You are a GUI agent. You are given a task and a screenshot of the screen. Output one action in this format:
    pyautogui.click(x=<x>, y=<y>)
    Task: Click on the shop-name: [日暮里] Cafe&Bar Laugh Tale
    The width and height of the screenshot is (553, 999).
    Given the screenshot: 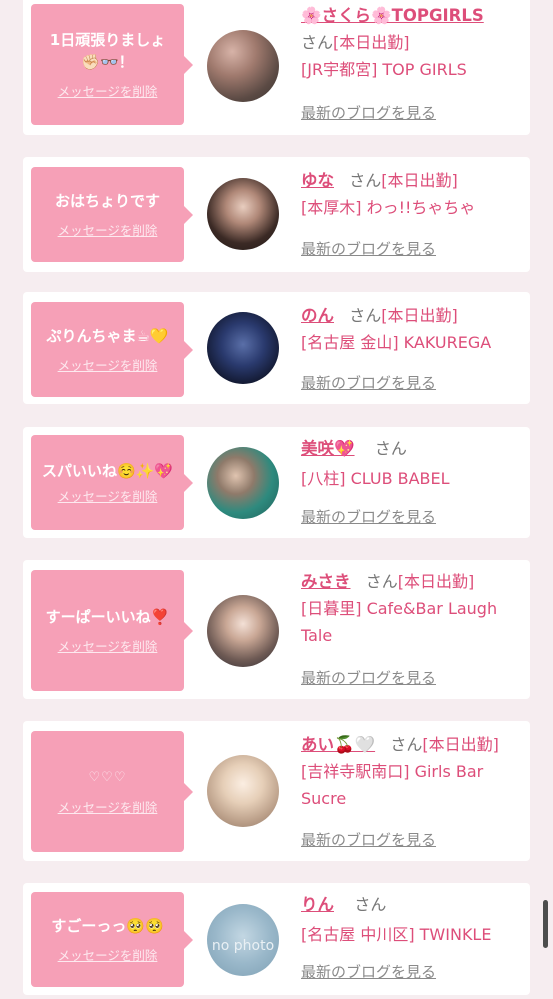 What is the action you would take?
    pyautogui.click(x=399, y=622)
    